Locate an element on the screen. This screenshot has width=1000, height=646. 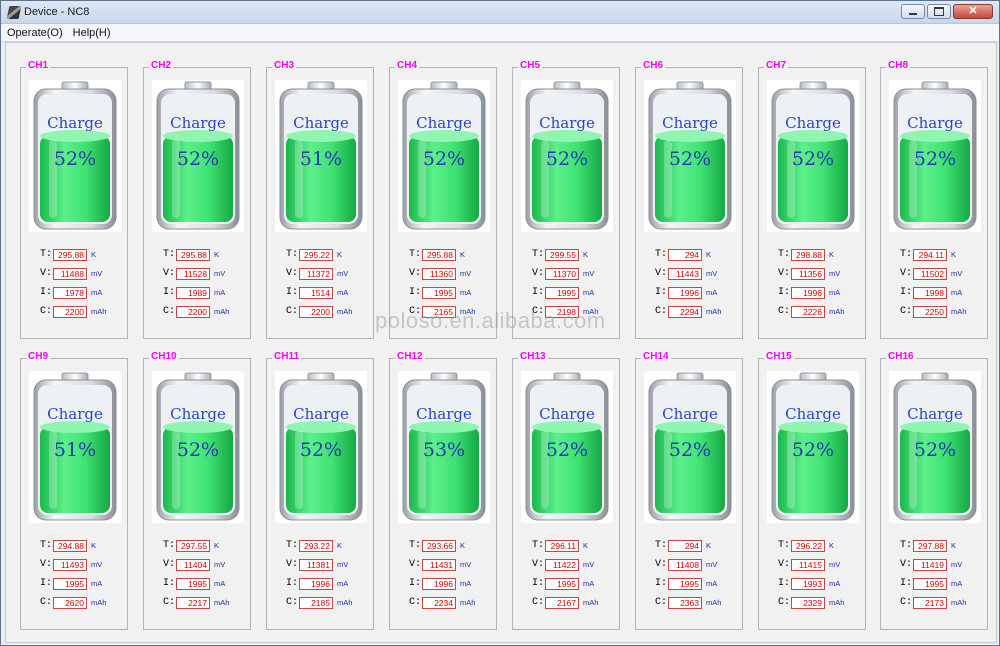
reading-value-c: 2185 is located at coordinates (316, 603).